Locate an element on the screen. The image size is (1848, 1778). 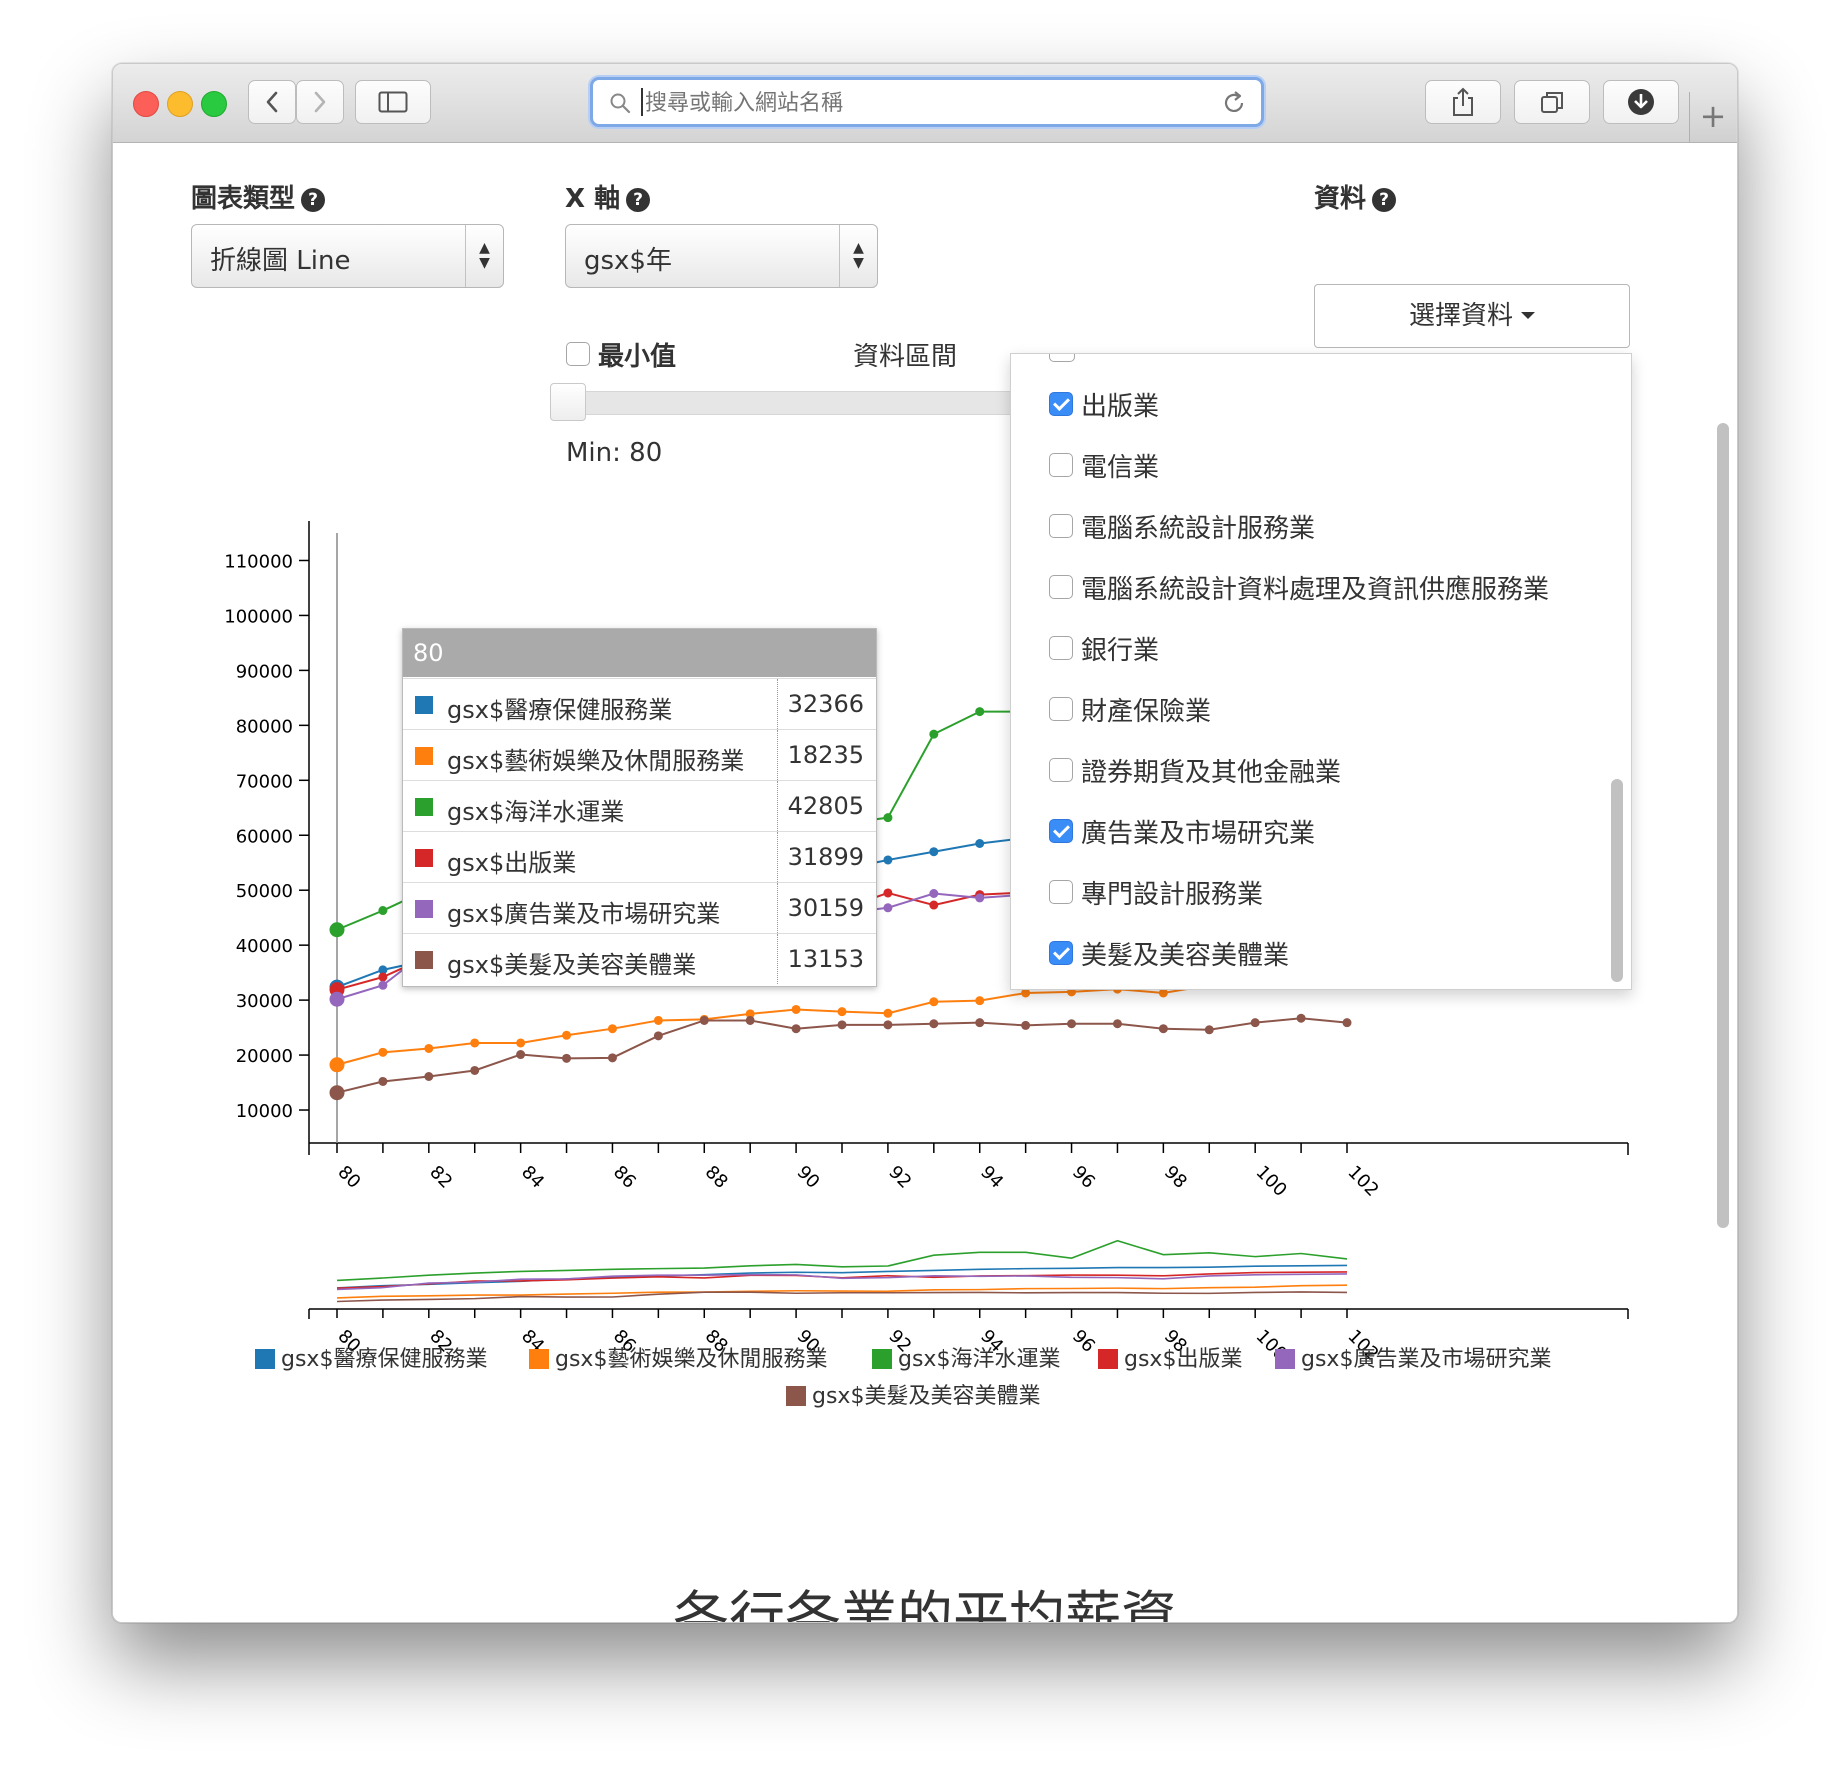
new-tab-button: + is located at coordinates (1712, 117).